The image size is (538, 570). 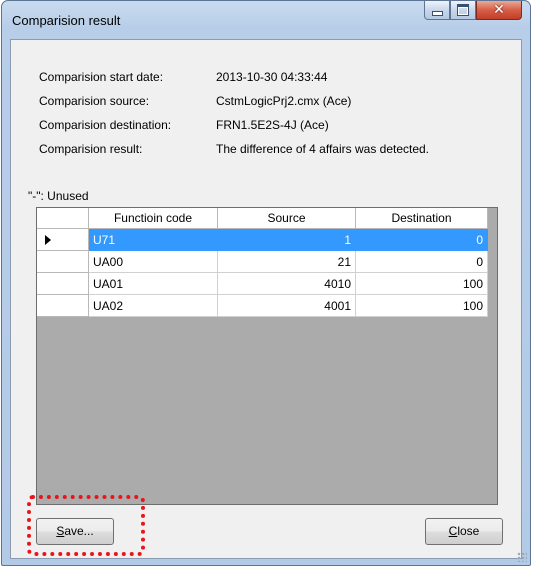 I want to click on cell-source: 21, so click(x=287, y=262).